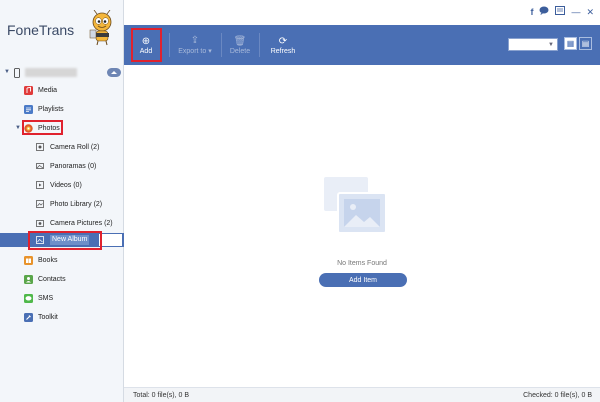 This screenshot has width=600, height=402. What do you see at coordinates (560, 11) in the screenshot?
I see `feedback-icon` at bounding box center [560, 11].